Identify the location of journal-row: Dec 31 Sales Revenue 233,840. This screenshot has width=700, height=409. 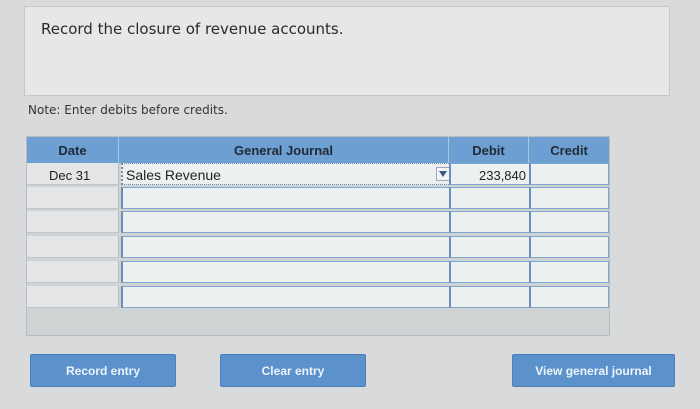
(318, 174).